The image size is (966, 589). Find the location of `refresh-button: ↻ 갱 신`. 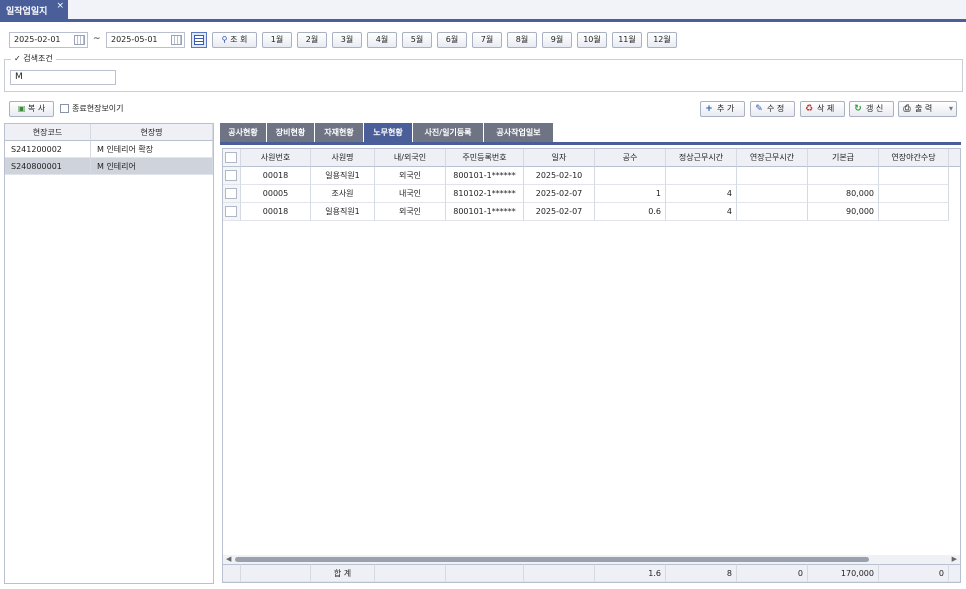

refresh-button: ↻ 갱 신 is located at coordinates (871, 109).